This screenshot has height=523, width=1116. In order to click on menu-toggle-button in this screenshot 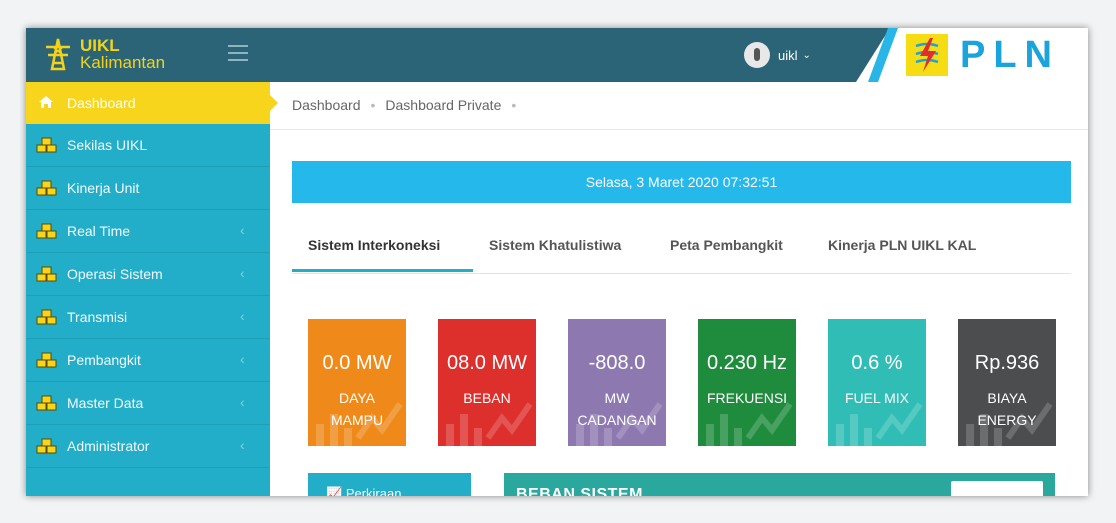, I will do `click(238, 53)`.